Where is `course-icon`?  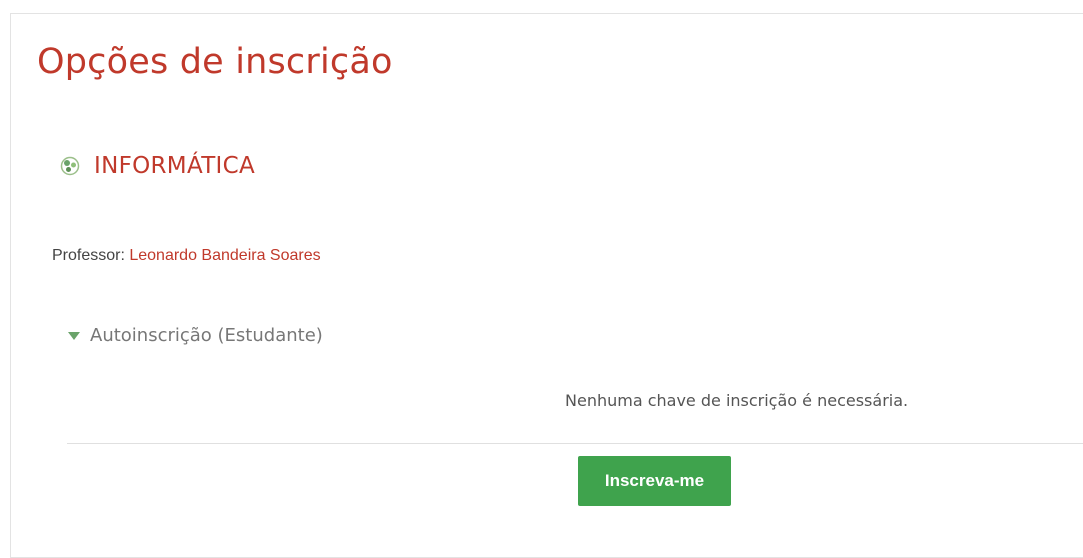 course-icon is located at coordinates (70, 166).